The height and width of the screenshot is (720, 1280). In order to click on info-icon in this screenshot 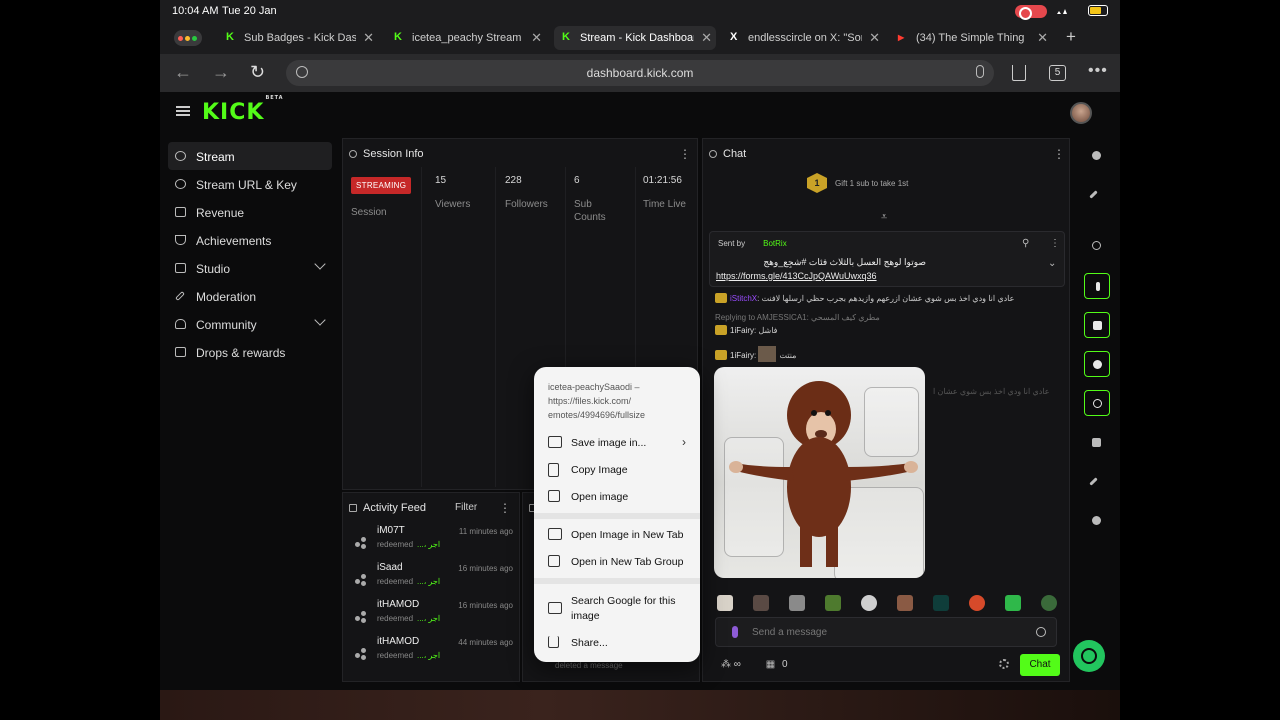, I will do `click(1097, 156)`.